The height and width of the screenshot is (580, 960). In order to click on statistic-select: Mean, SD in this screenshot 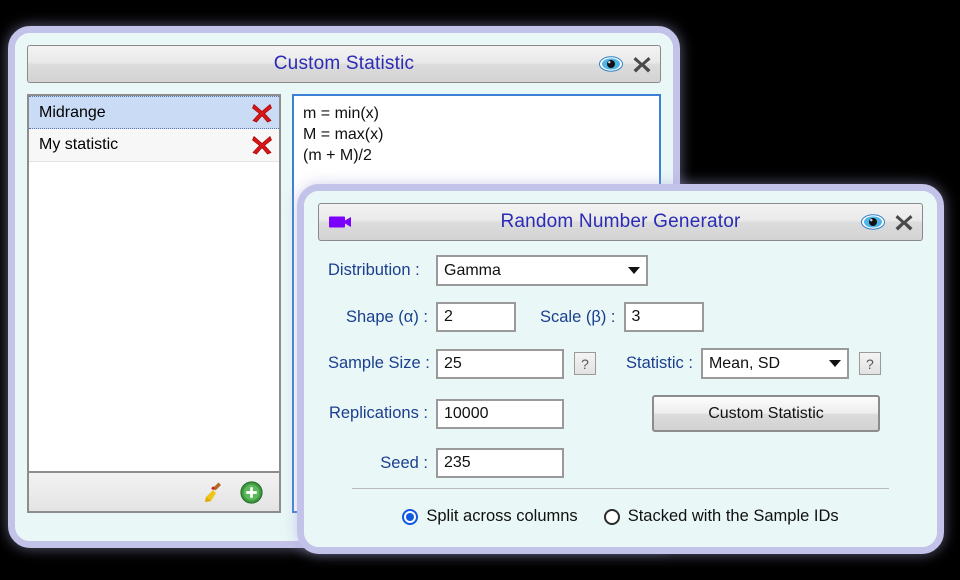, I will do `click(774, 363)`.